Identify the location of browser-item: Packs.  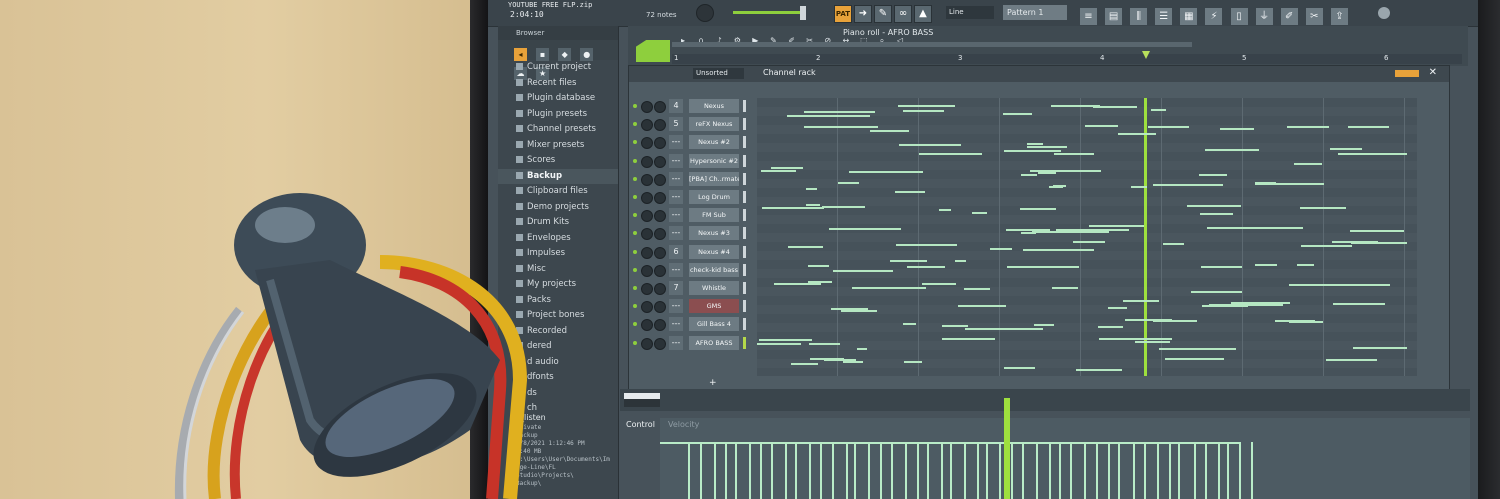
(558, 301).